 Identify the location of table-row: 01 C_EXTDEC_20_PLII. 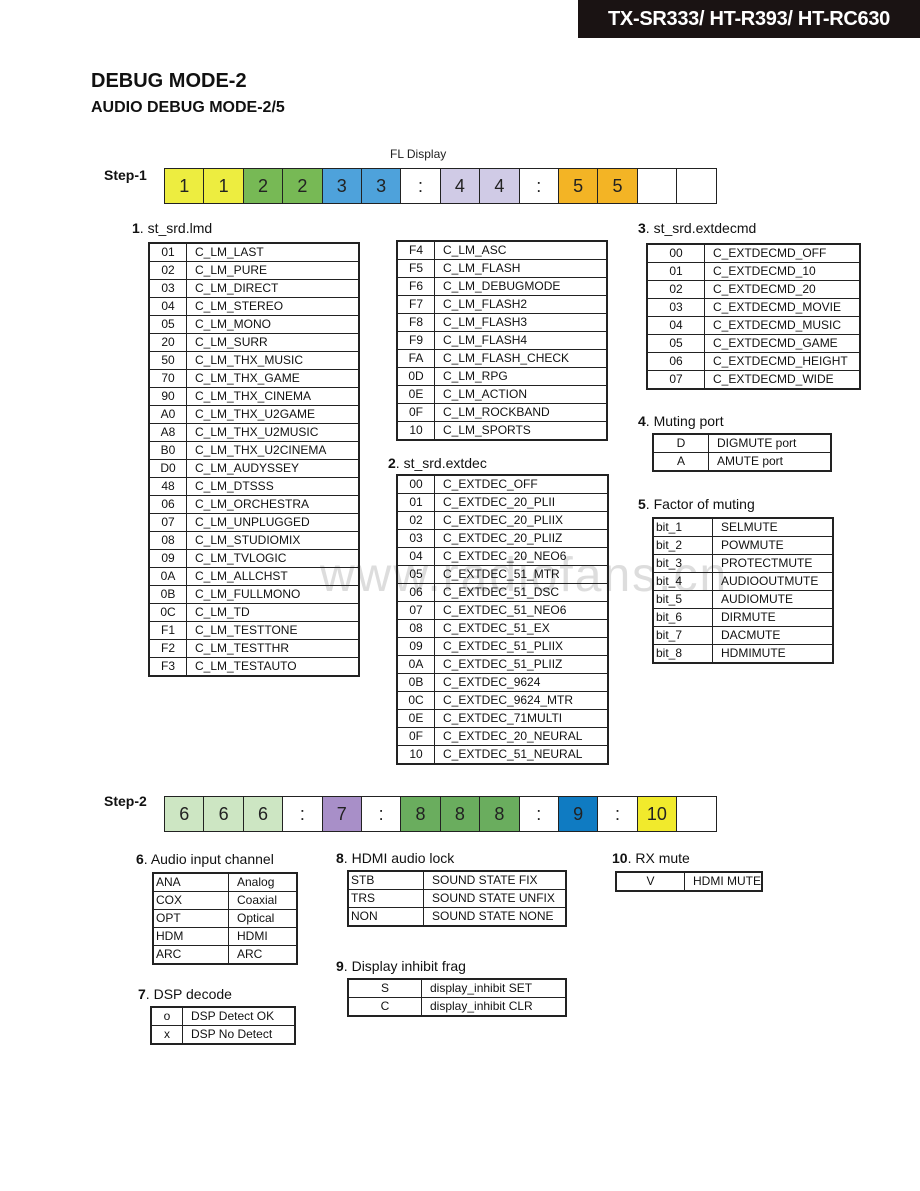
(502, 502).